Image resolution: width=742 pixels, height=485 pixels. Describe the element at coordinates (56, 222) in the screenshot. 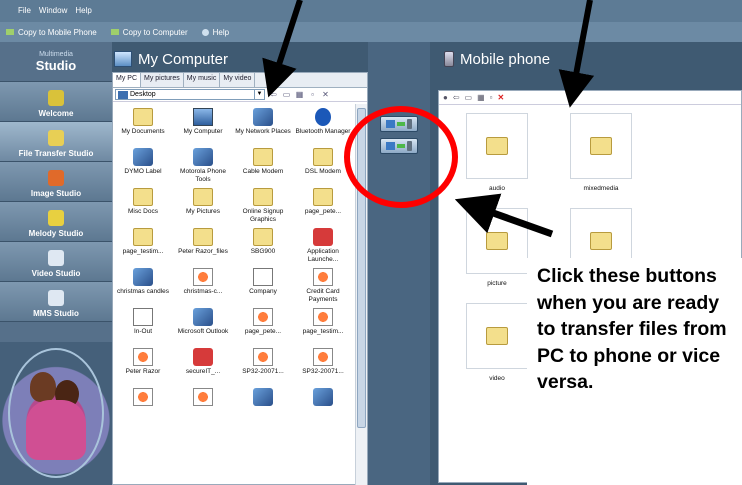

I see `sidebar-item-melody-studio: Melody Studio` at that location.